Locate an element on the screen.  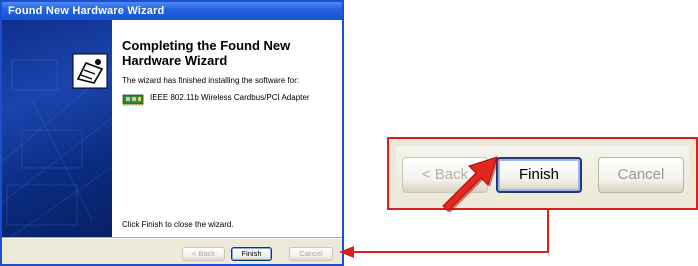
zoom-cancel-button: Cancel is located at coordinates (641, 175).